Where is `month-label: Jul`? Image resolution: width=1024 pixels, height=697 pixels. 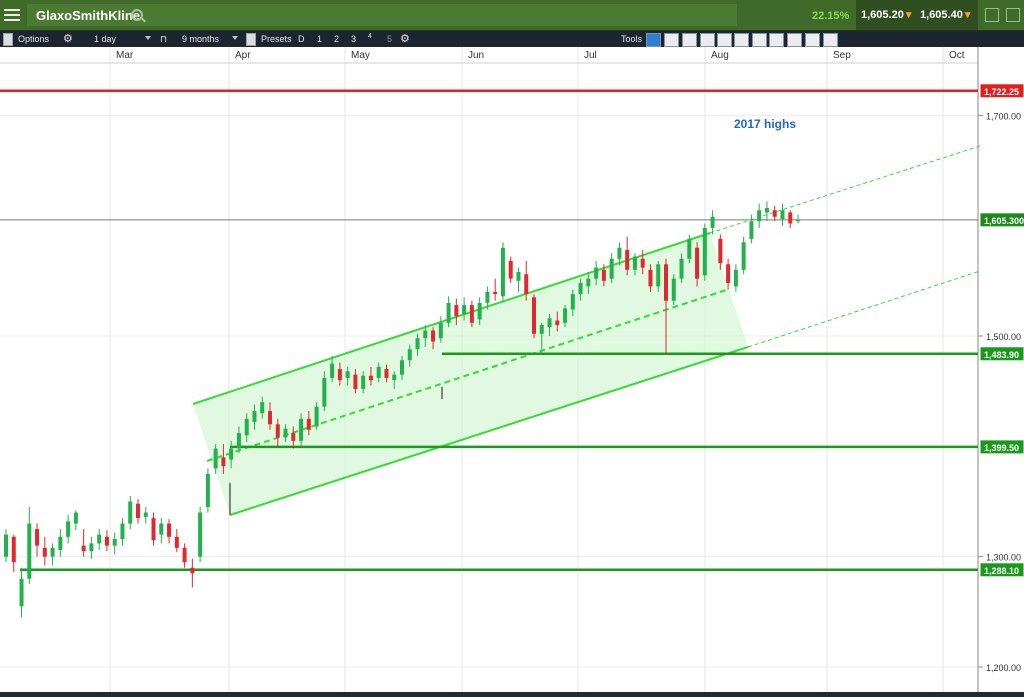 month-label: Jul is located at coordinates (590, 55).